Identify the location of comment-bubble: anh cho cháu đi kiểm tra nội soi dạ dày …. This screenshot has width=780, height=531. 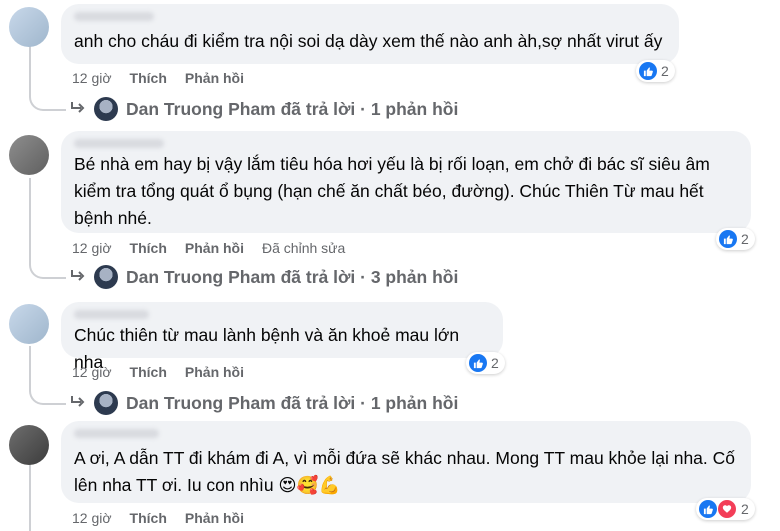
(370, 34).